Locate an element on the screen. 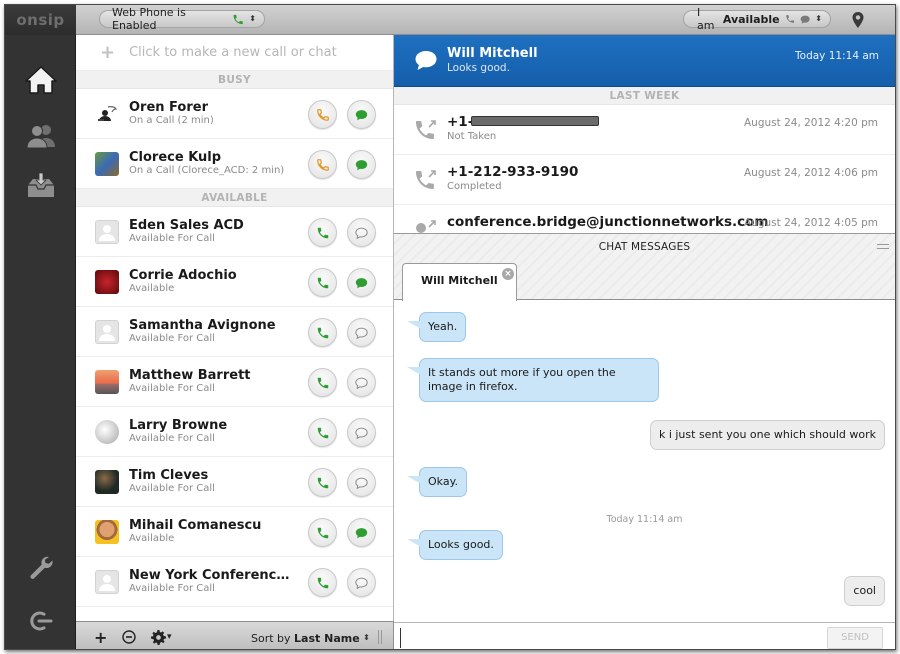  message-composer: SEND is located at coordinates (644, 635).